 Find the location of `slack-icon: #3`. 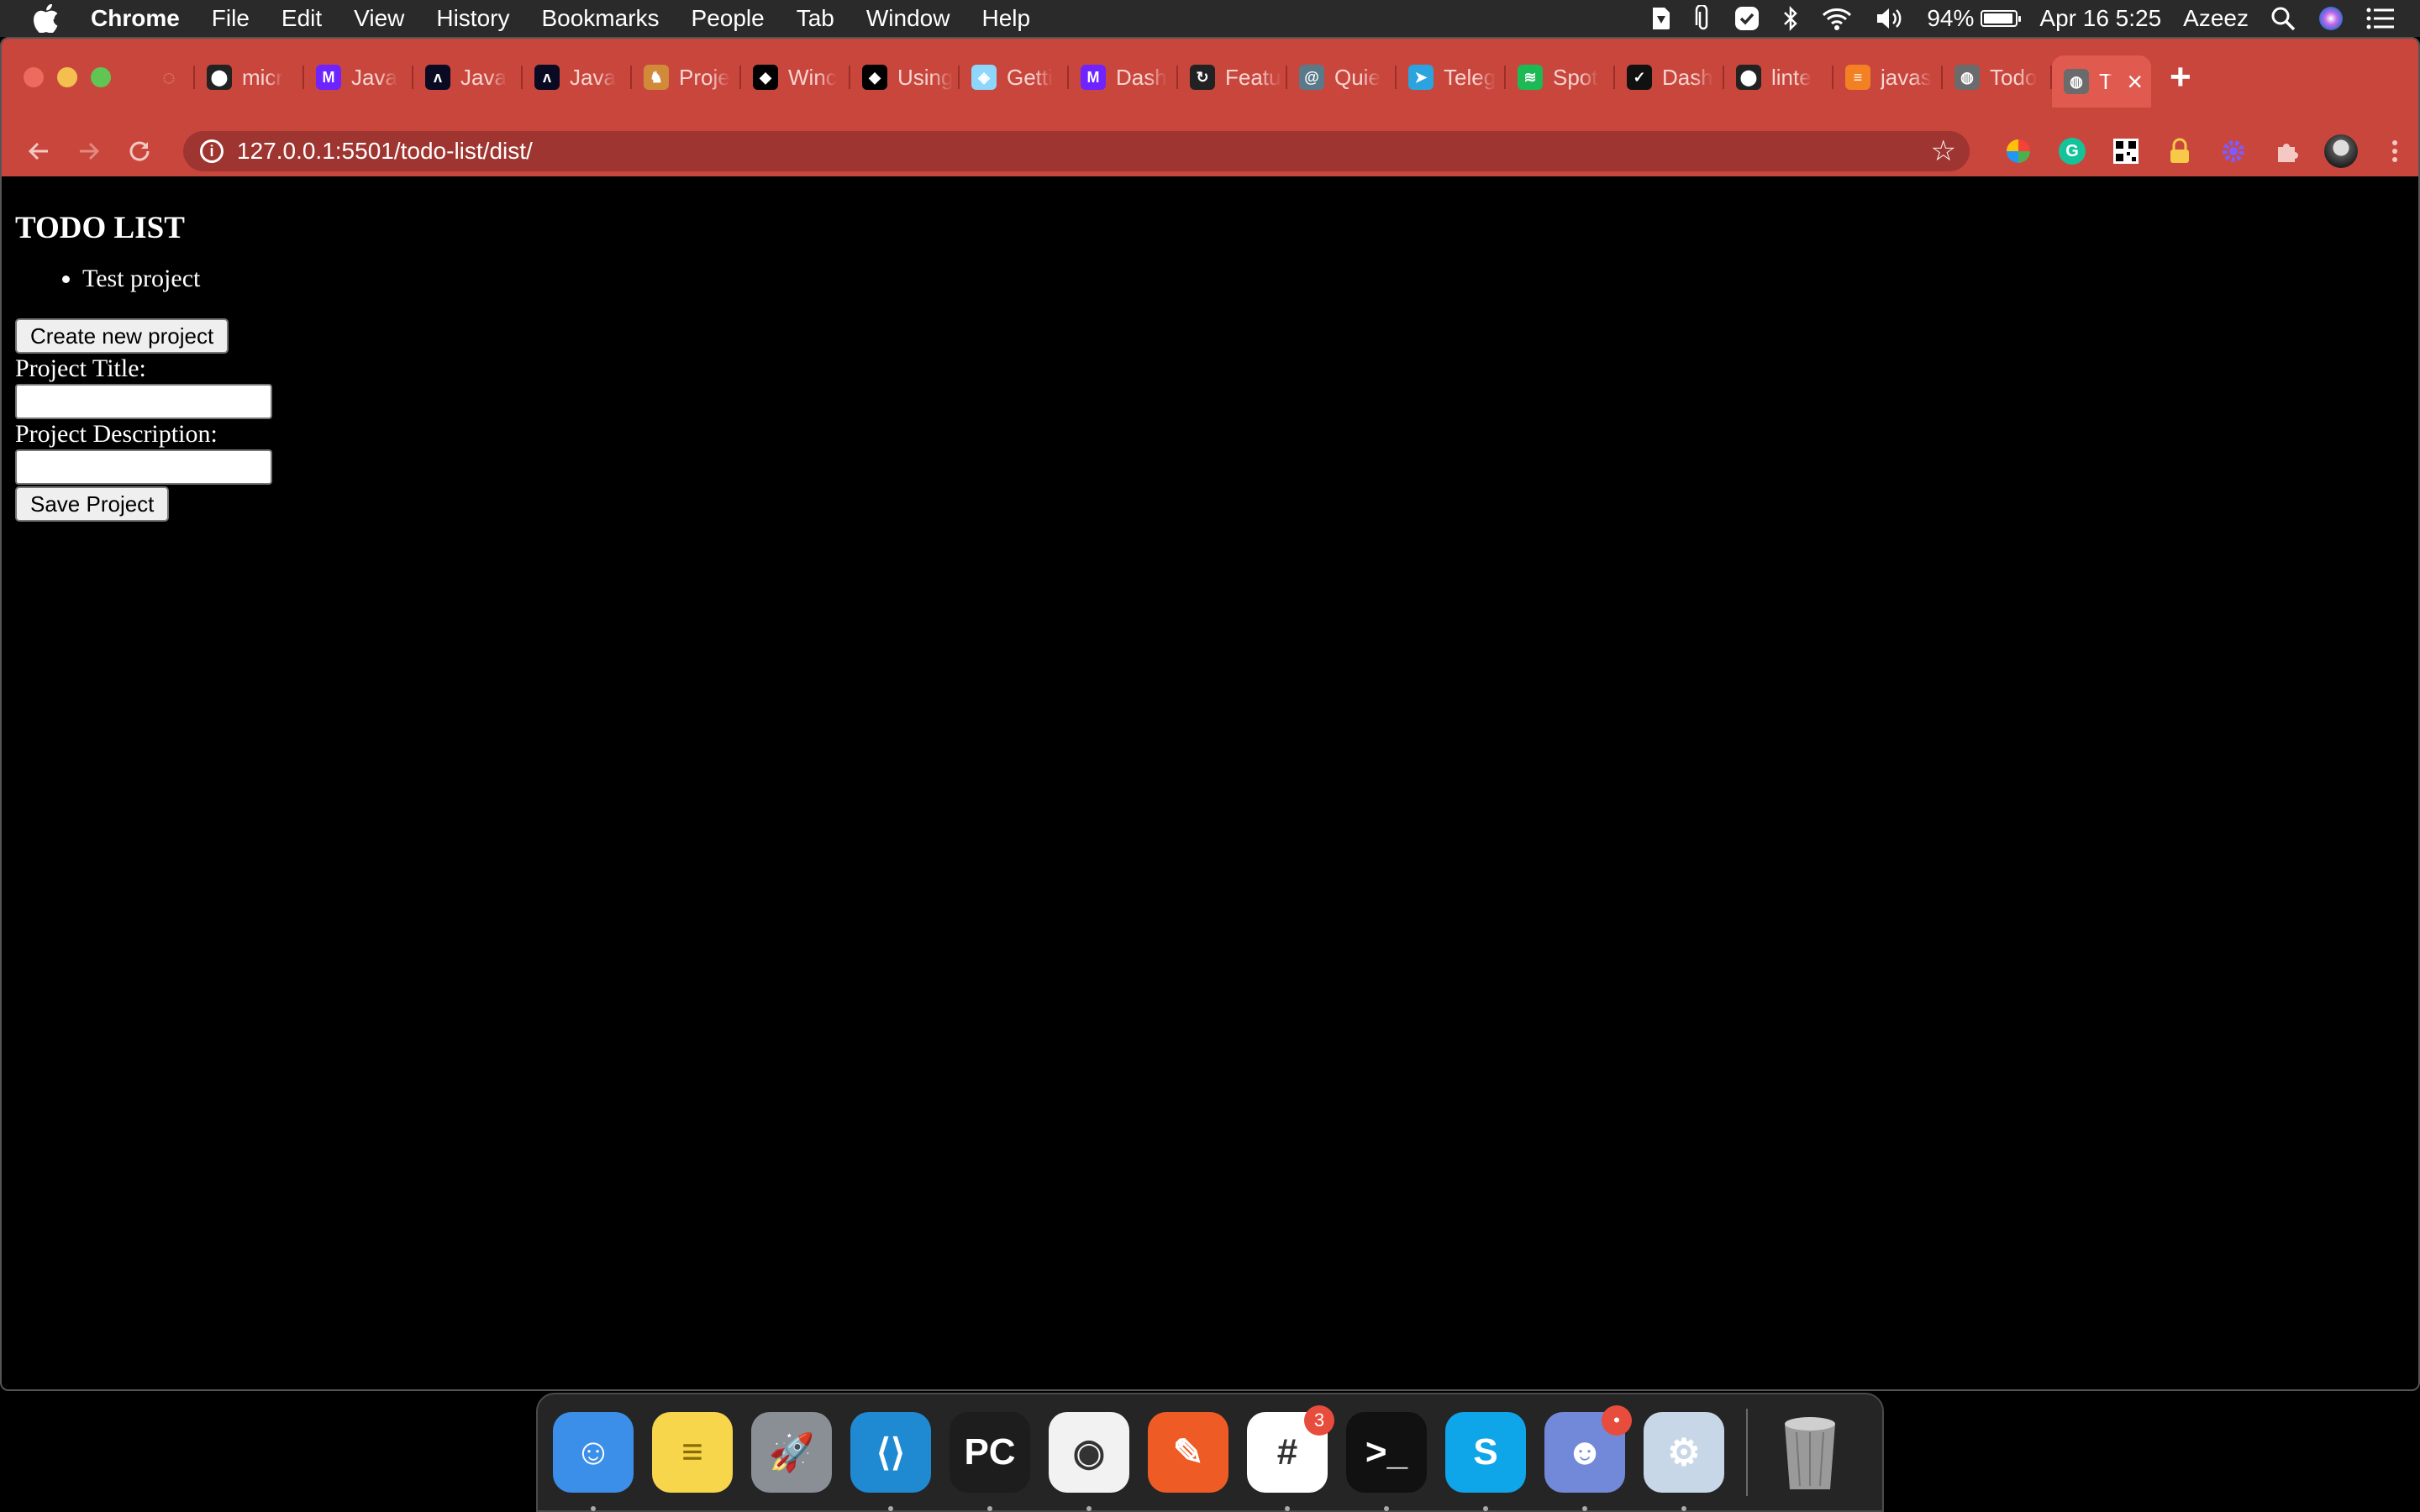

slack-icon: #3 is located at coordinates (1290, 1458).